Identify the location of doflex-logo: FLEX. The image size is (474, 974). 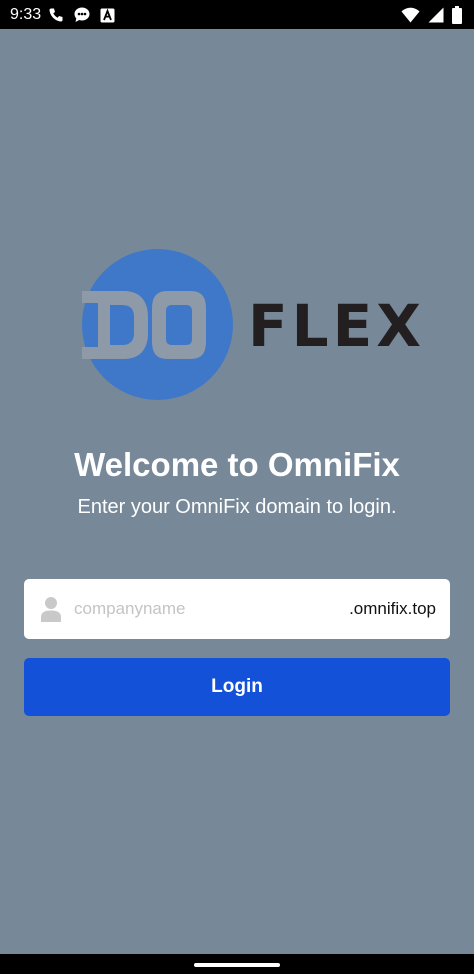
(251, 324).